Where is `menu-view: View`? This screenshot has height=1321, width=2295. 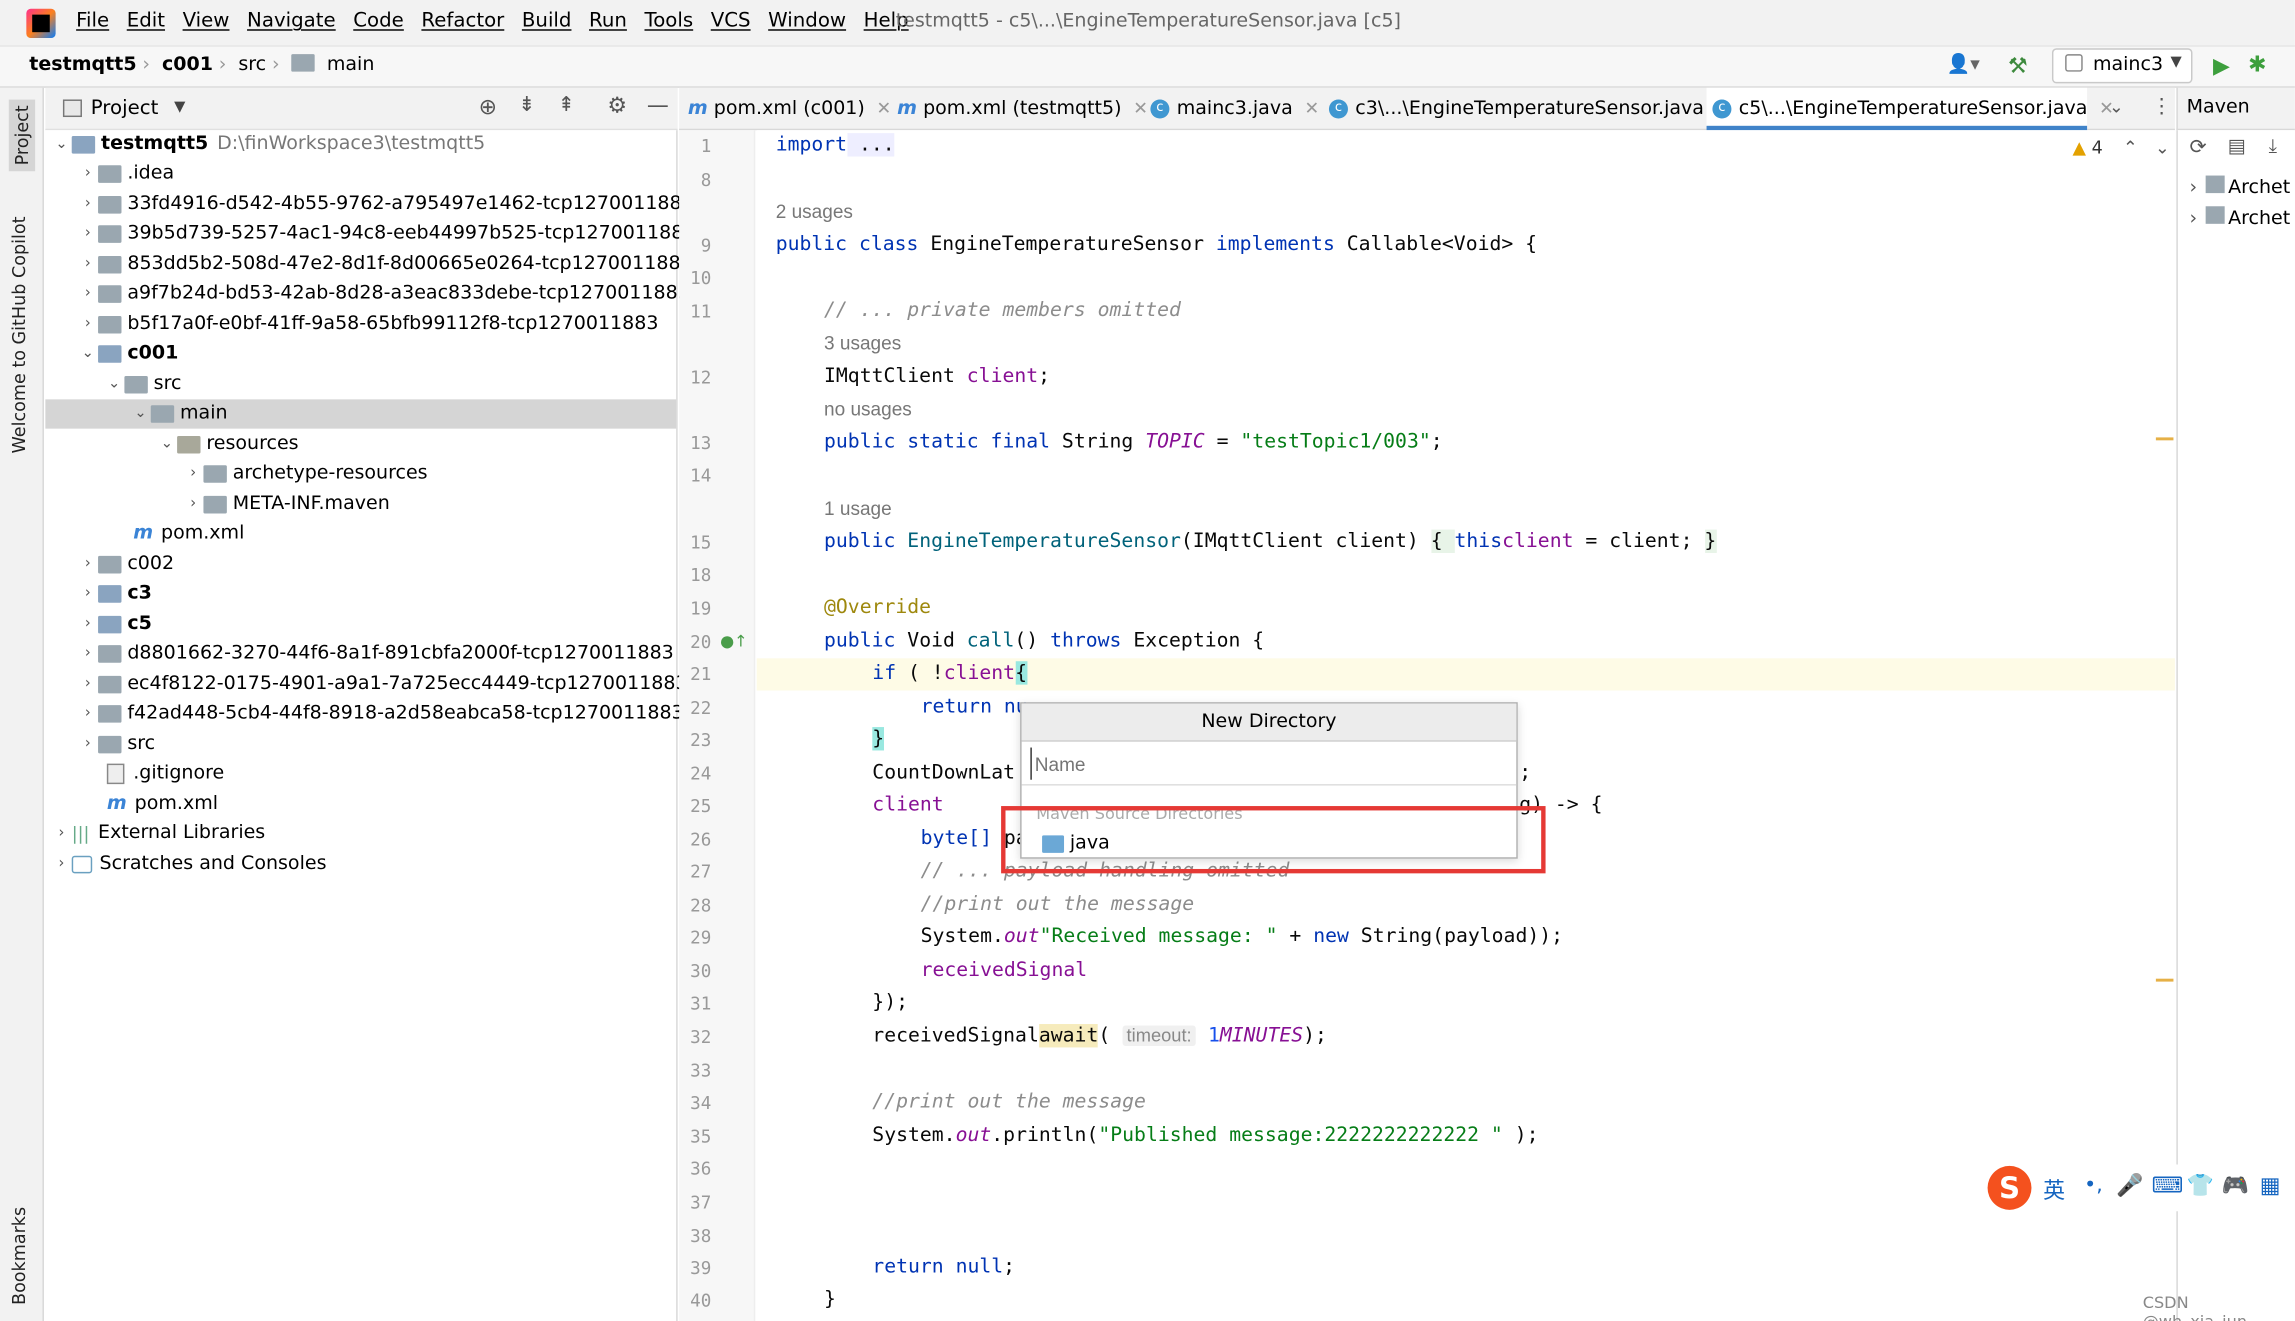
menu-view: View is located at coordinates (206, 20).